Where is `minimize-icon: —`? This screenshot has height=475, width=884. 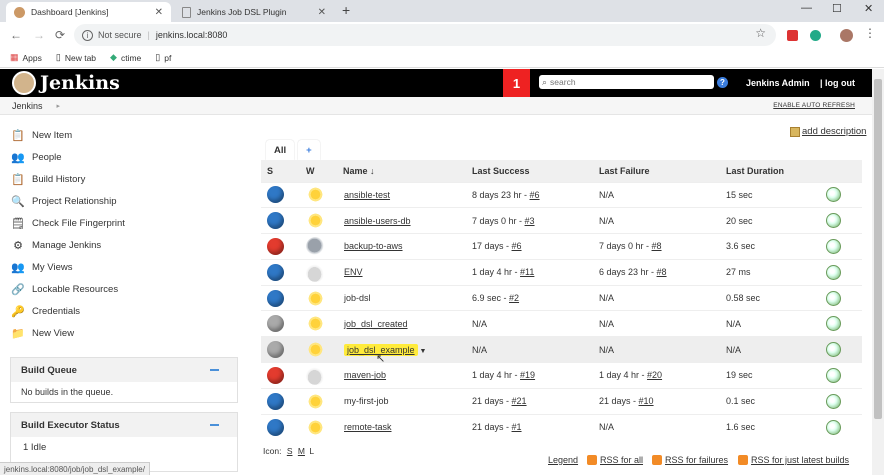 minimize-icon: — is located at coordinates (806, 8).